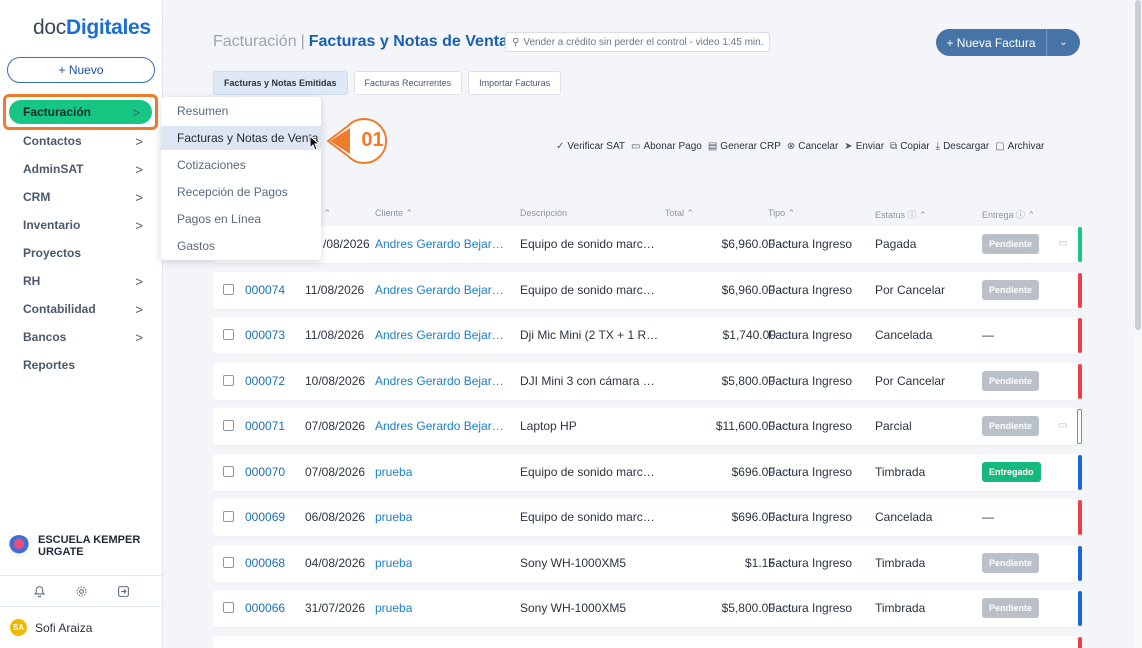  What do you see at coordinates (83, 225) in the screenshot?
I see `sidebar-item-inventario: Inventario >` at bounding box center [83, 225].